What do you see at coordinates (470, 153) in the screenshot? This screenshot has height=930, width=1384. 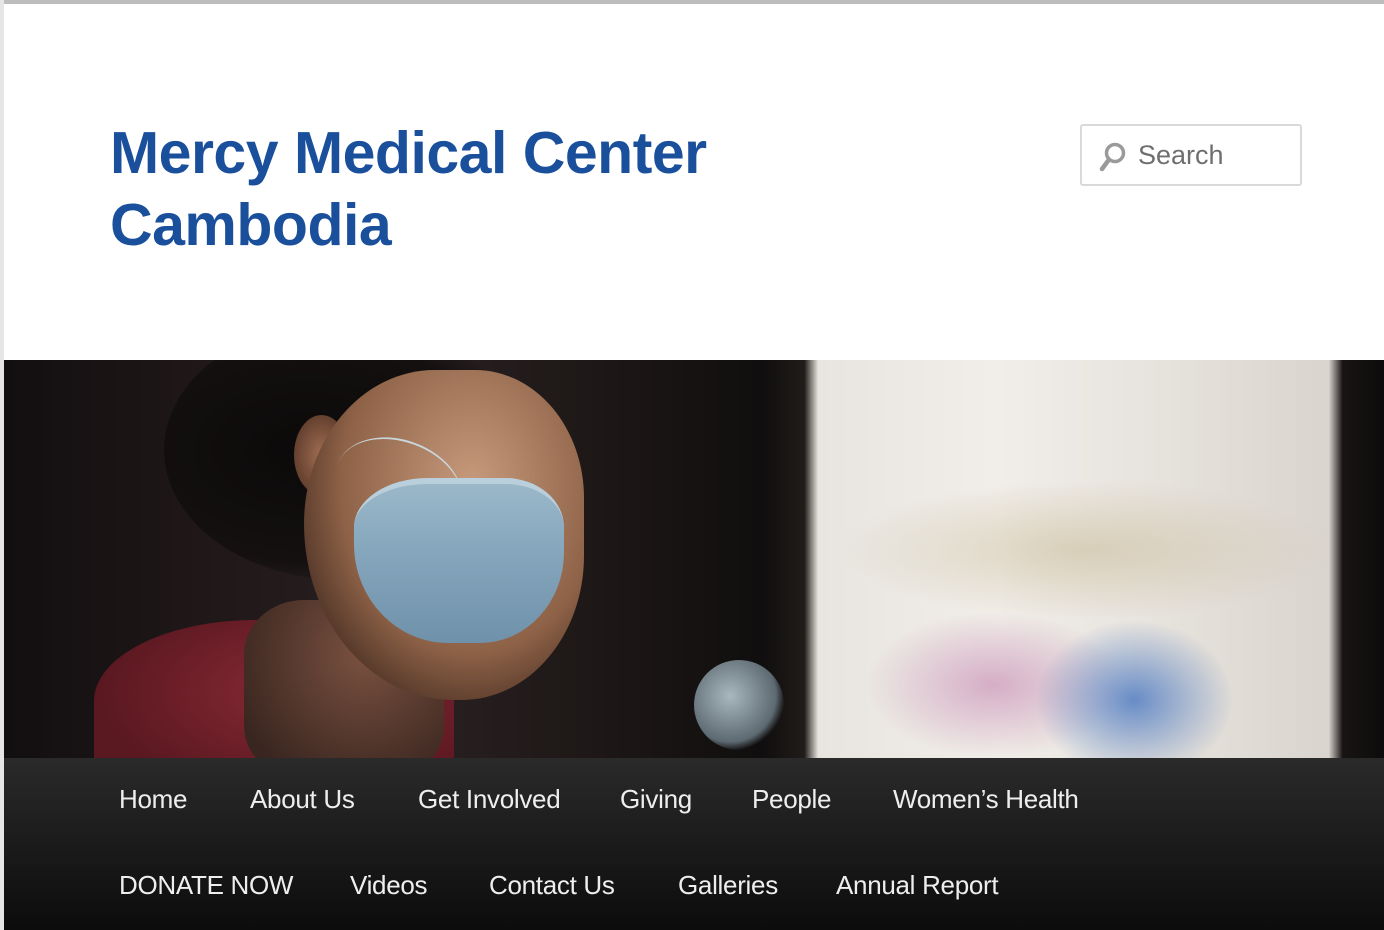 I see `site-title-line1: Mercy Medical Center` at bounding box center [470, 153].